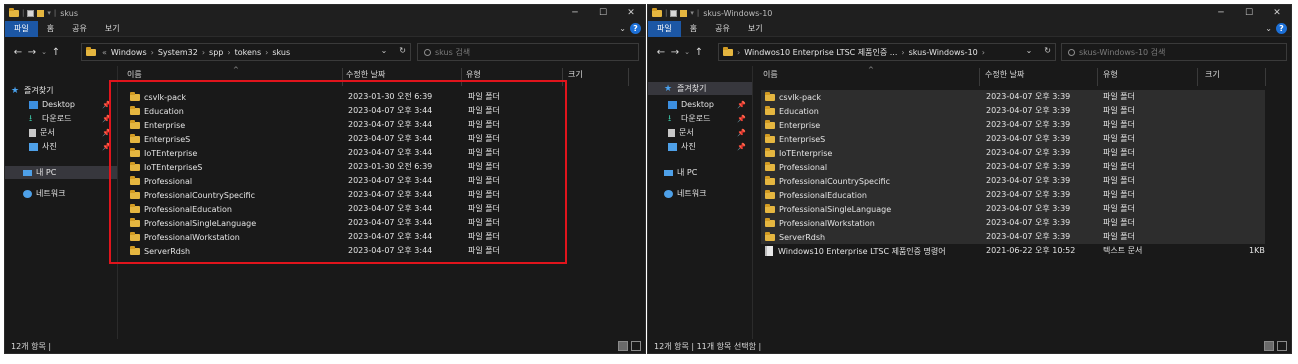 The height and width of the screenshot is (364, 1298). Describe the element at coordinates (355, 251) in the screenshot. I see `table-row: ServerRdsh 2023-04-07 오후 3:44 파일 폴더` at that location.